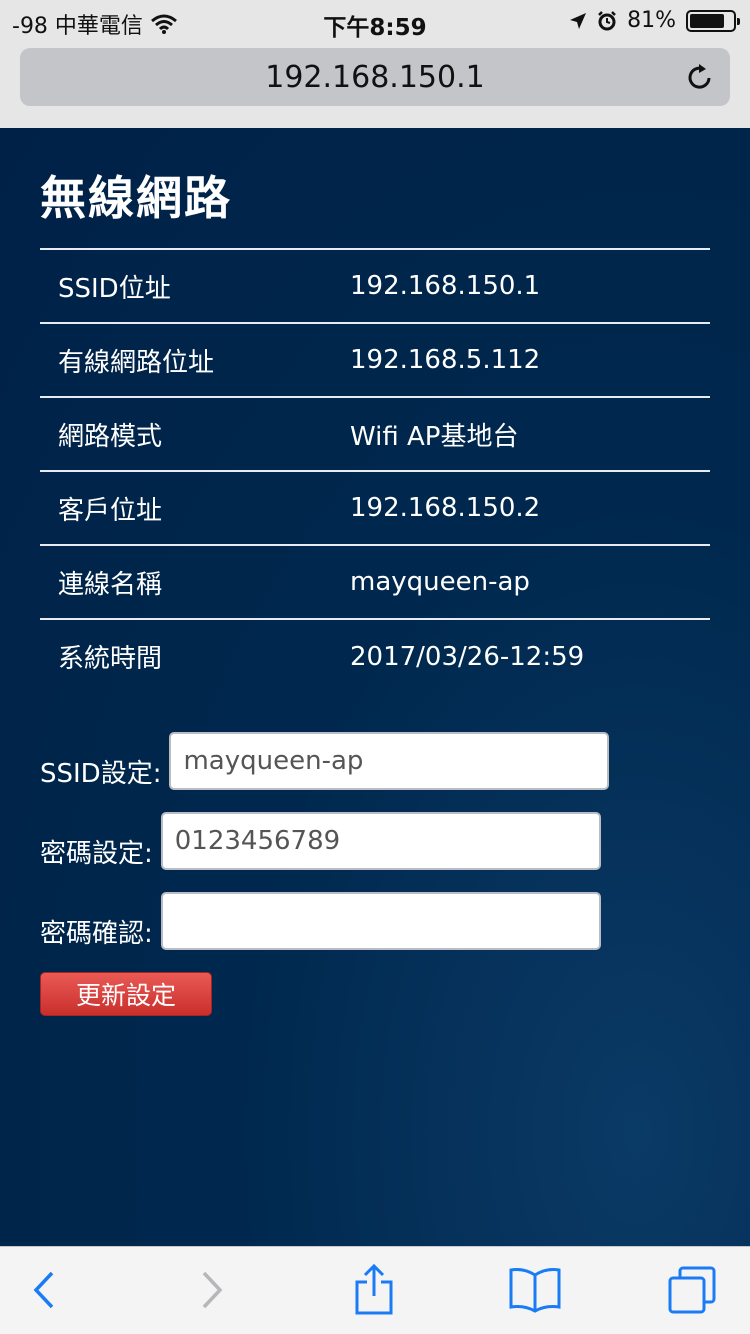 Image resolution: width=750 pixels, height=1334 pixels. Describe the element at coordinates (607, 20) in the screenshot. I see `alarm-clock-icon` at that location.